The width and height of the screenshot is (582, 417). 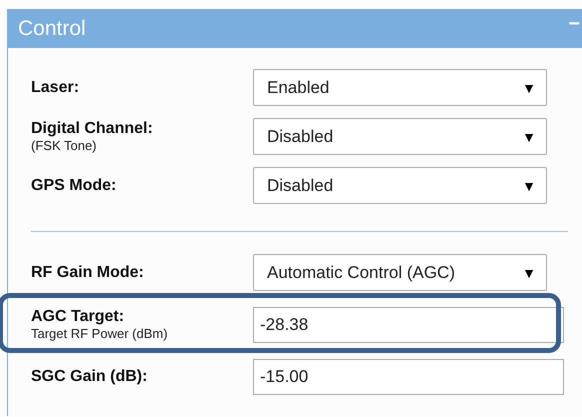 What do you see at coordinates (400, 272) in the screenshot?
I see `dropdown: Automatic Control (AGC) ▼` at bounding box center [400, 272].